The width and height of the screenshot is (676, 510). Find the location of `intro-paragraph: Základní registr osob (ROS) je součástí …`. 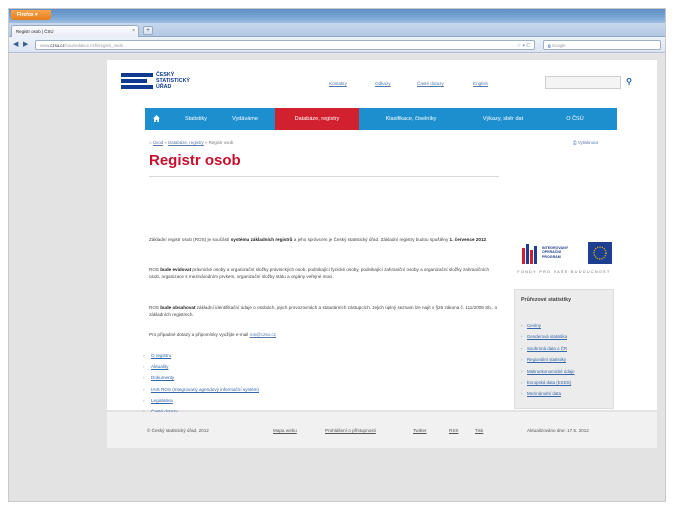

intro-paragraph: Základní registr osob (ROS) je součástí … is located at coordinates (318, 239).